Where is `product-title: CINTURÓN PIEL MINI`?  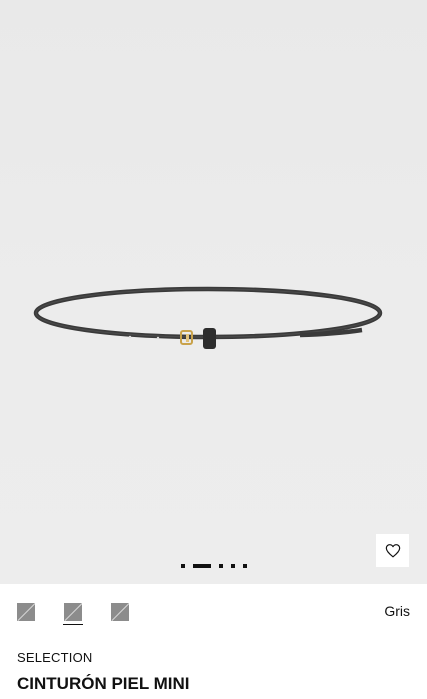
product-title: CINTURÓN PIEL MINI is located at coordinates (103, 683).